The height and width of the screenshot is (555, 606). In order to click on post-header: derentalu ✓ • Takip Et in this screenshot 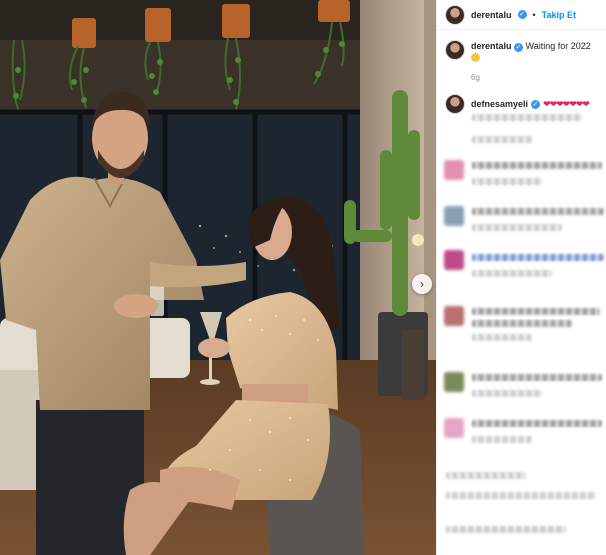, I will do `click(521, 15)`.